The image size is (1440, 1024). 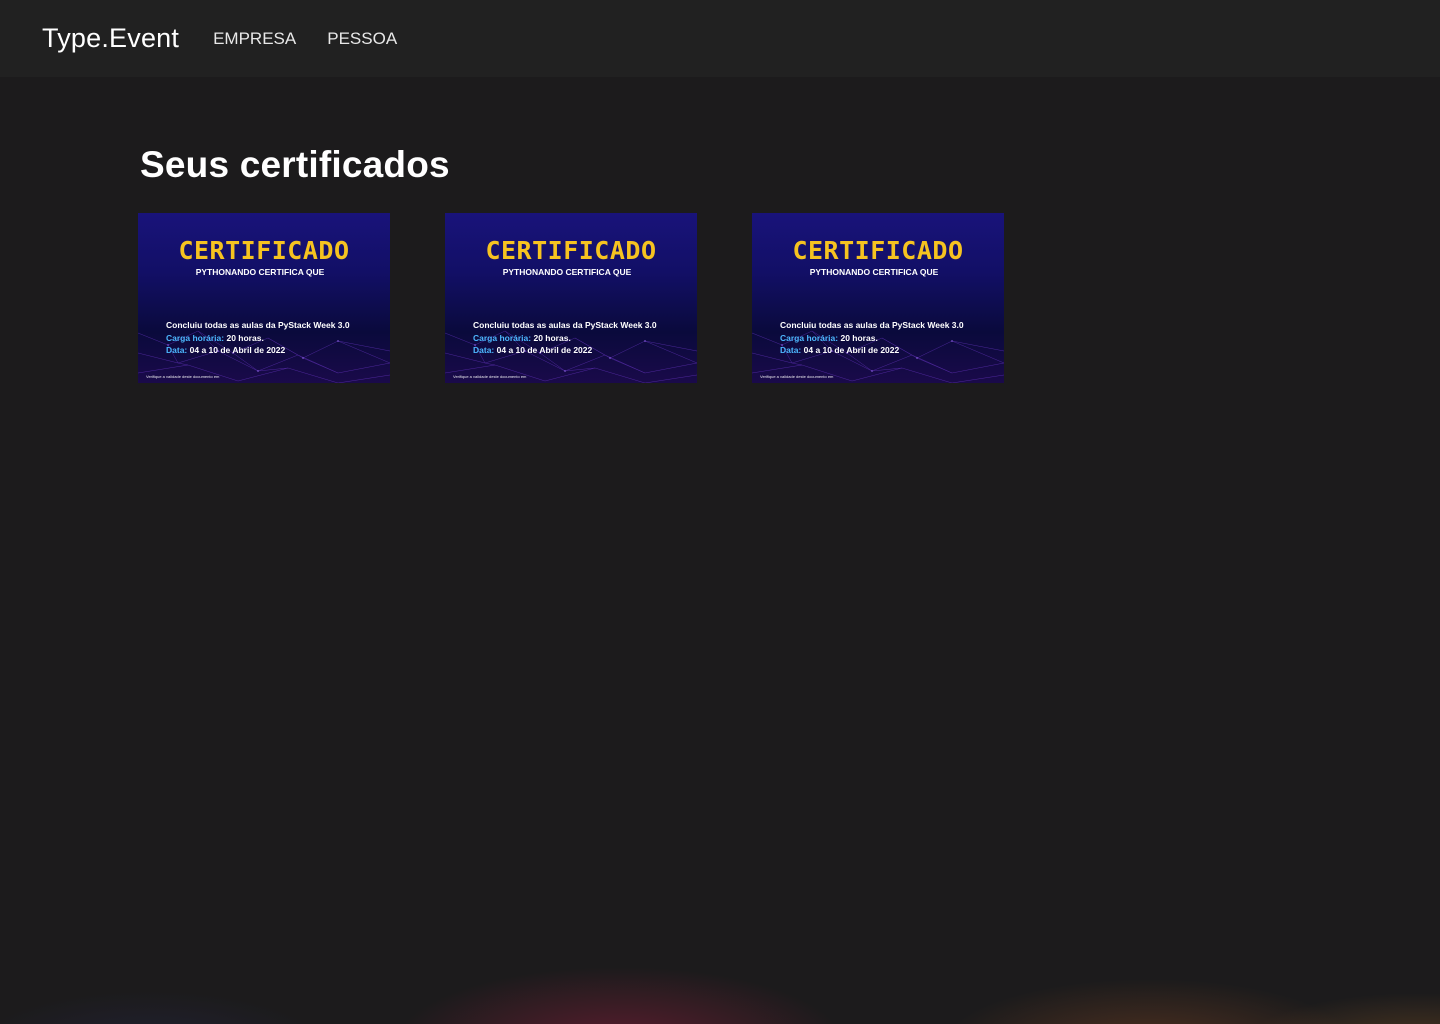 What do you see at coordinates (110, 38) in the screenshot?
I see `brand-logo: Type.Event` at bounding box center [110, 38].